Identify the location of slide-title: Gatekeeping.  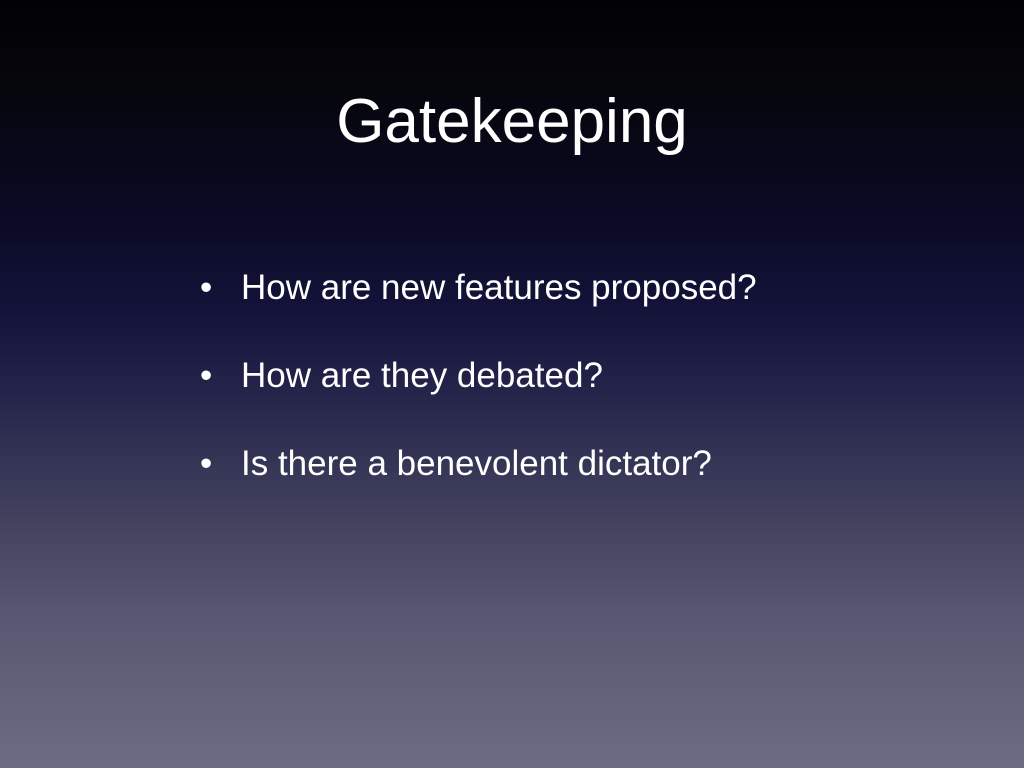
(512, 121).